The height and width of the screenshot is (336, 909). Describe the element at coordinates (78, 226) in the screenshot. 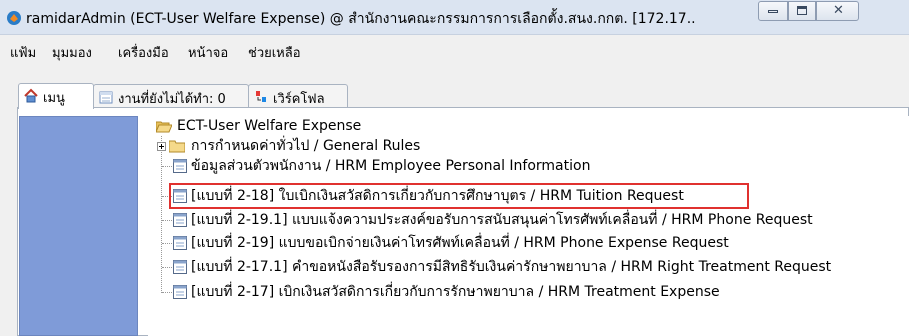

I see `side-panel` at that location.